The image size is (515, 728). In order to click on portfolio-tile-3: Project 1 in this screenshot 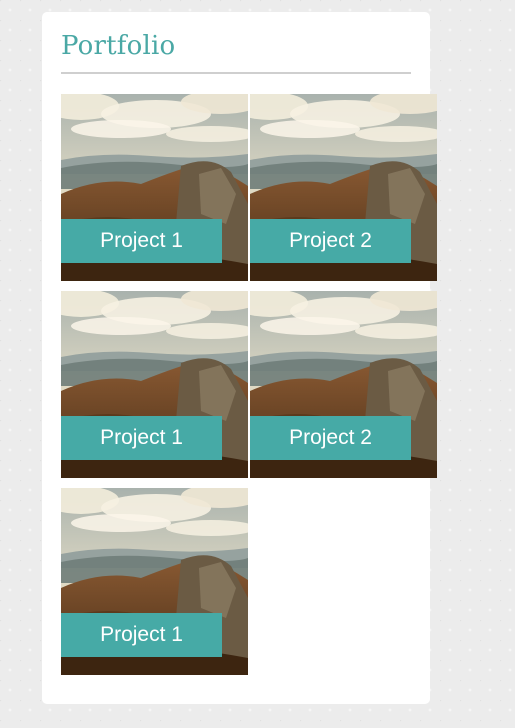, I will do `click(154, 384)`.